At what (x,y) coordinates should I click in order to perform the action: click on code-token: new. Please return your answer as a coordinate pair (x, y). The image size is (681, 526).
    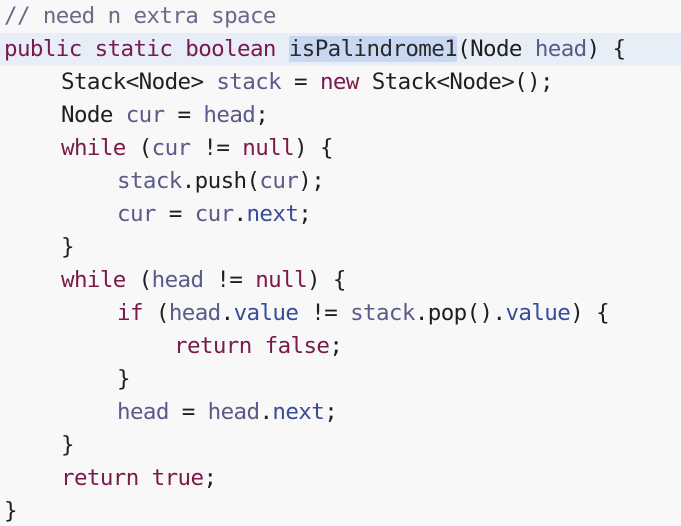
    Looking at the image, I should click on (339, 82).